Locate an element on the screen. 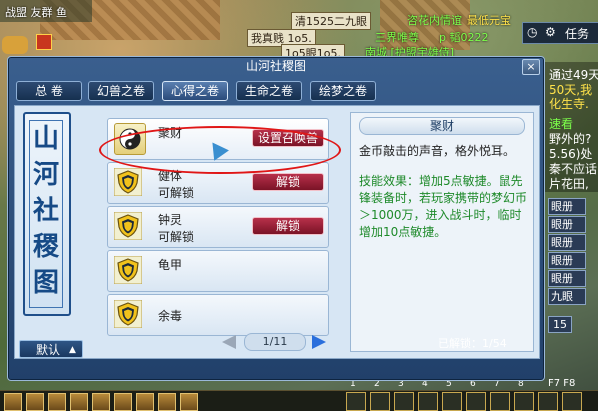  scene-top-left-text: 战盟 友群 鱼 is located at coordinates (36, 12).